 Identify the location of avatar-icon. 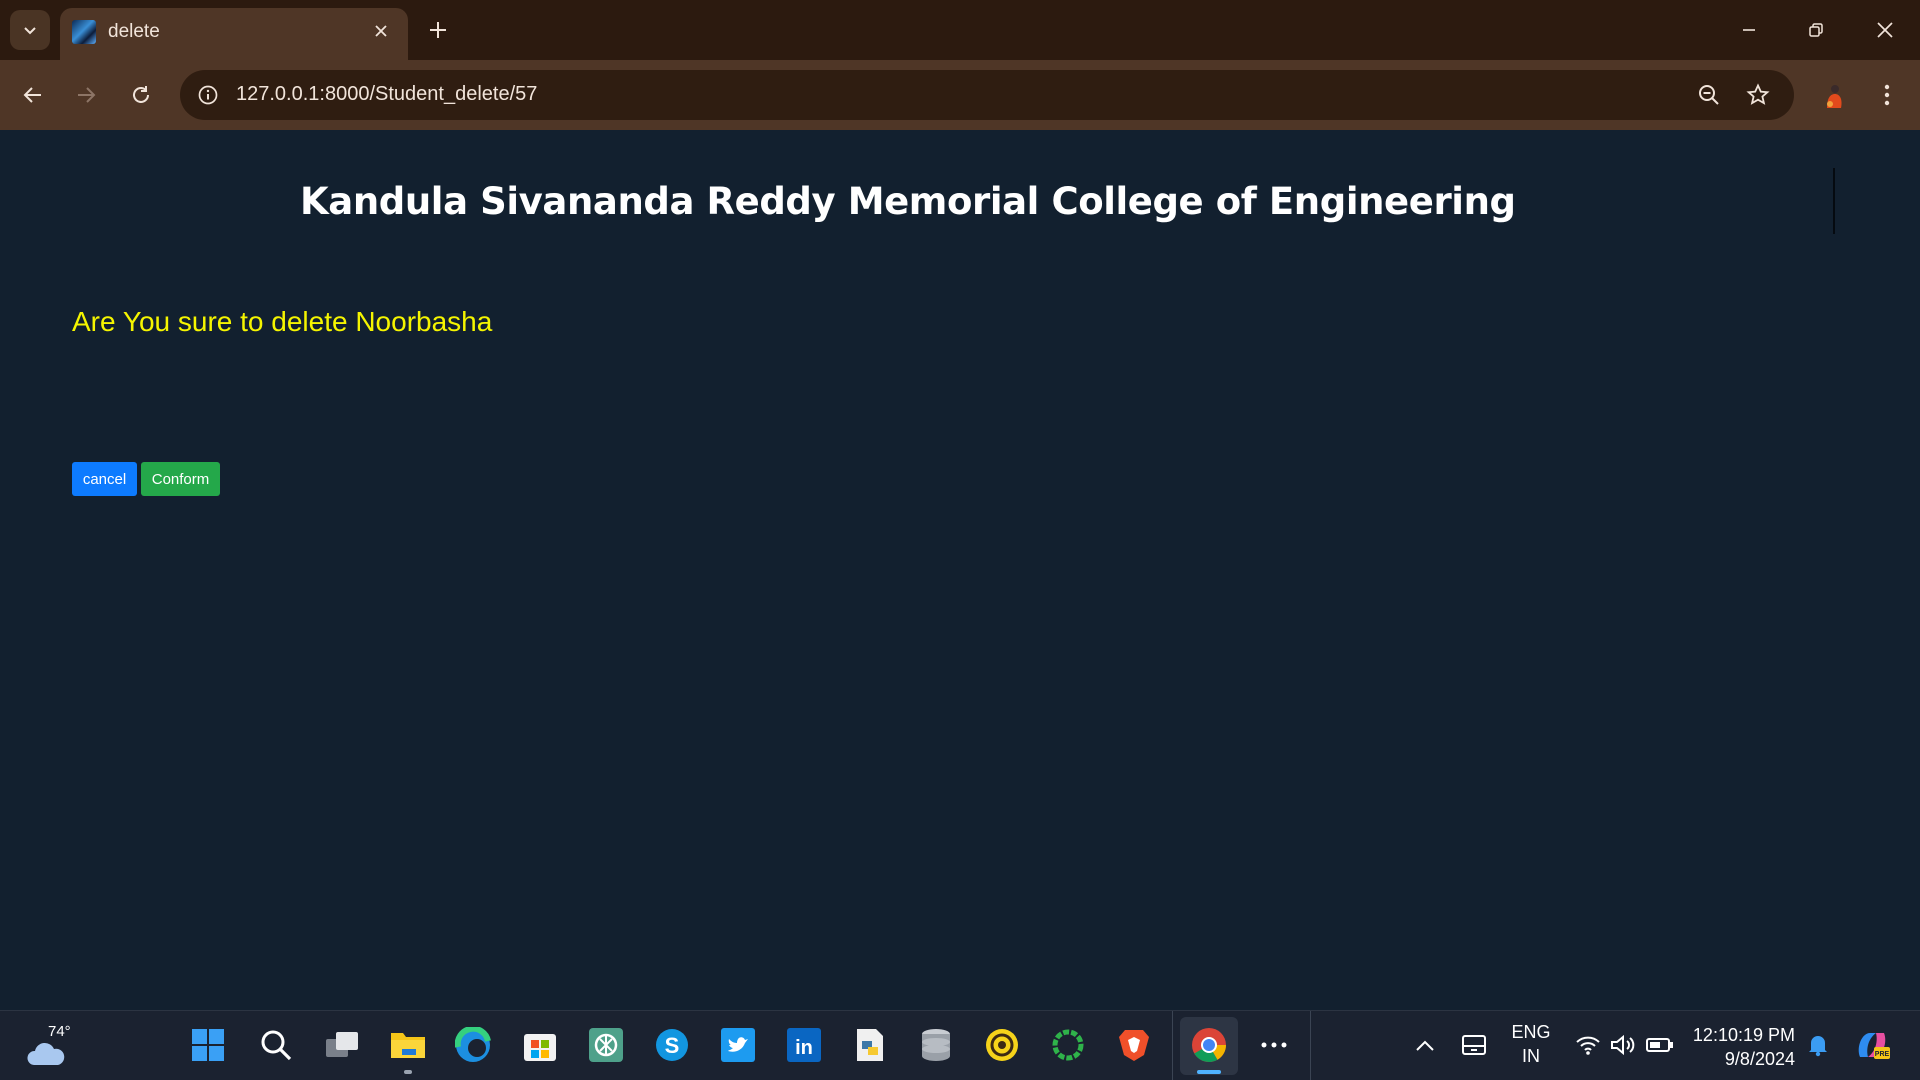
(1834, 96).